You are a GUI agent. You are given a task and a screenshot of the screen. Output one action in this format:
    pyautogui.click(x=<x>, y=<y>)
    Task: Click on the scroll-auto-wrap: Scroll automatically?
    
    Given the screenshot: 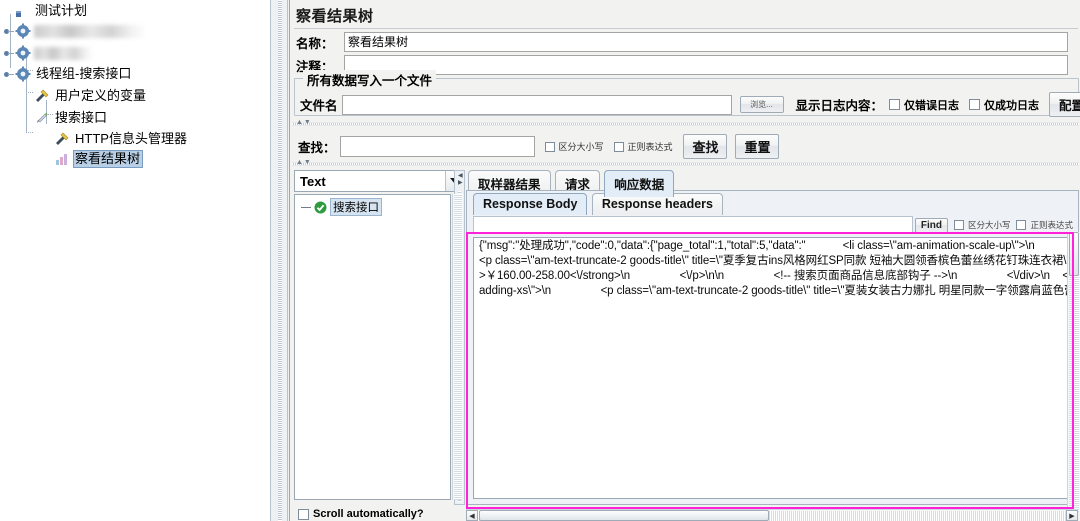 What is the action you would take?
    pyautogui.click(x=361, y=514)
    